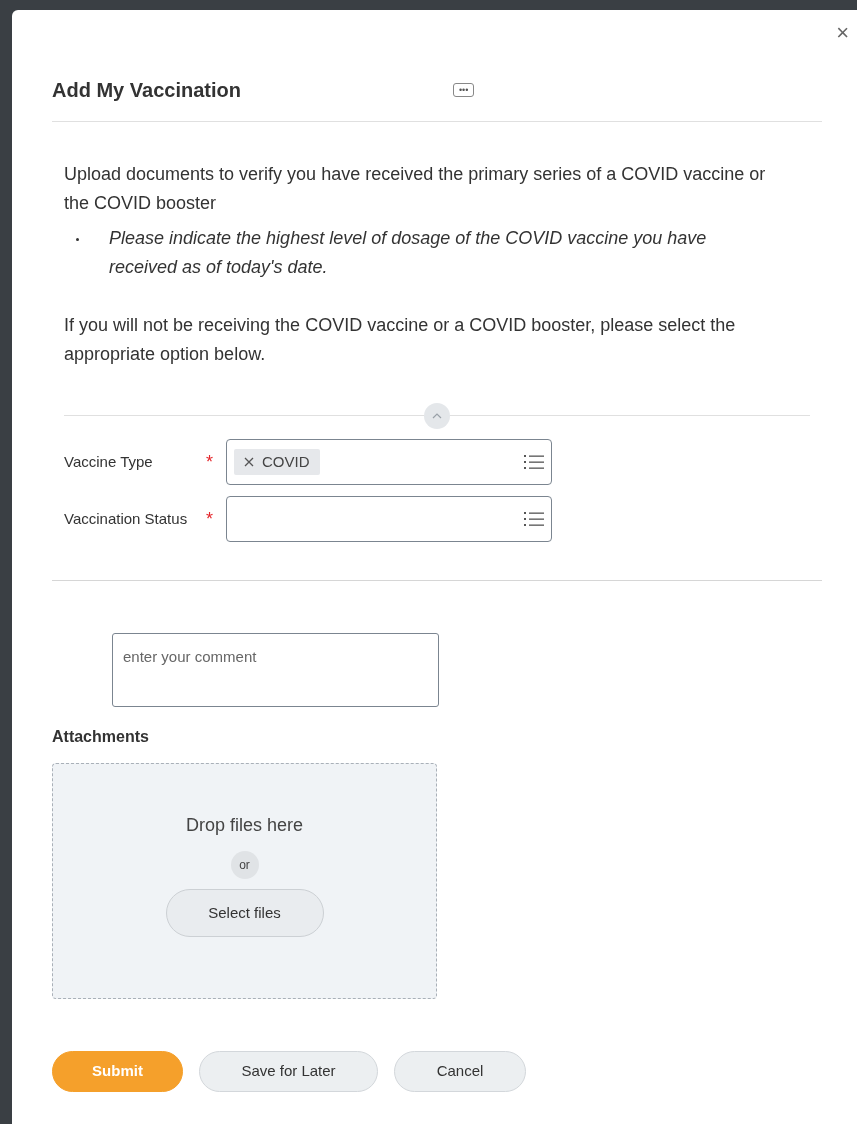  What do you see at coordinates (408, 253) in the screenshot?
I see `instruction-text: Please indicate the highest level of dosage of the COVID vaccine you have received as of today's date.` at bounding box center [408, 253].